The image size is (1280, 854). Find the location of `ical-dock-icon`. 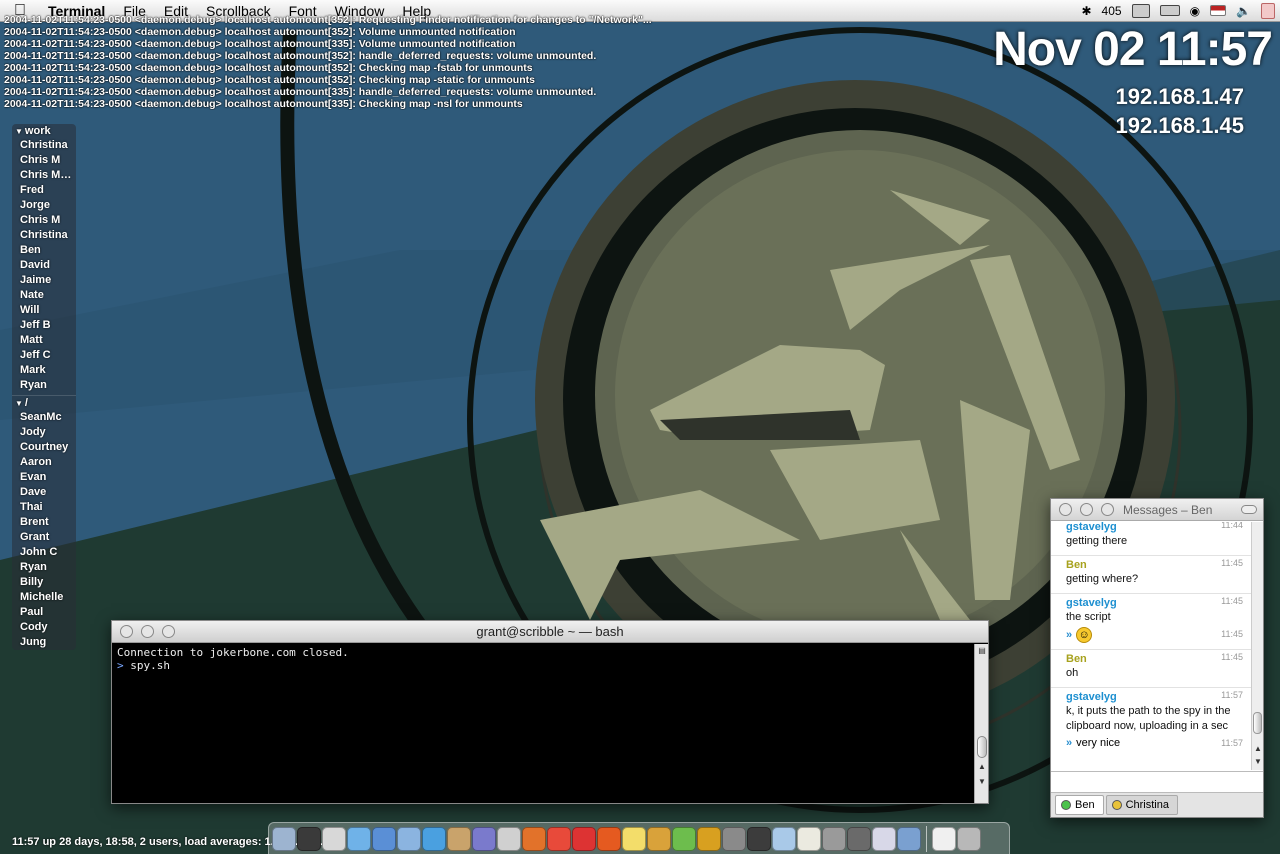

ical-dock-icon is located at coordinates (559, 838).